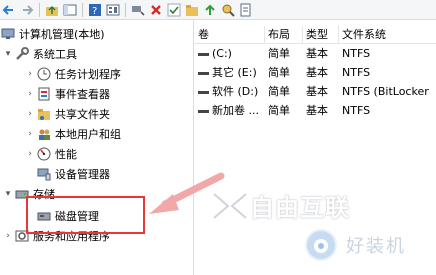  I want to click on highlight-box, so click(85, 215).